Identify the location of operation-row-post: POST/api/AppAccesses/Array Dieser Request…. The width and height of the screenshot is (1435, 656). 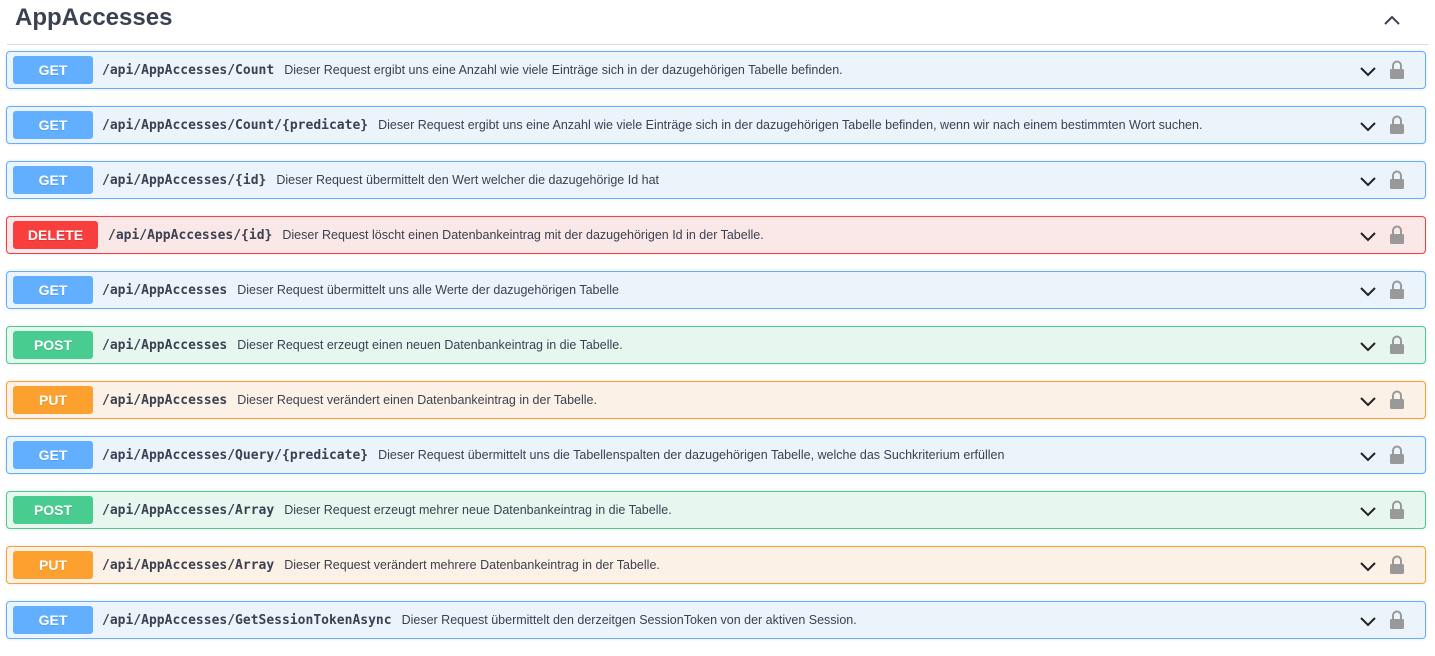
(716, 510).